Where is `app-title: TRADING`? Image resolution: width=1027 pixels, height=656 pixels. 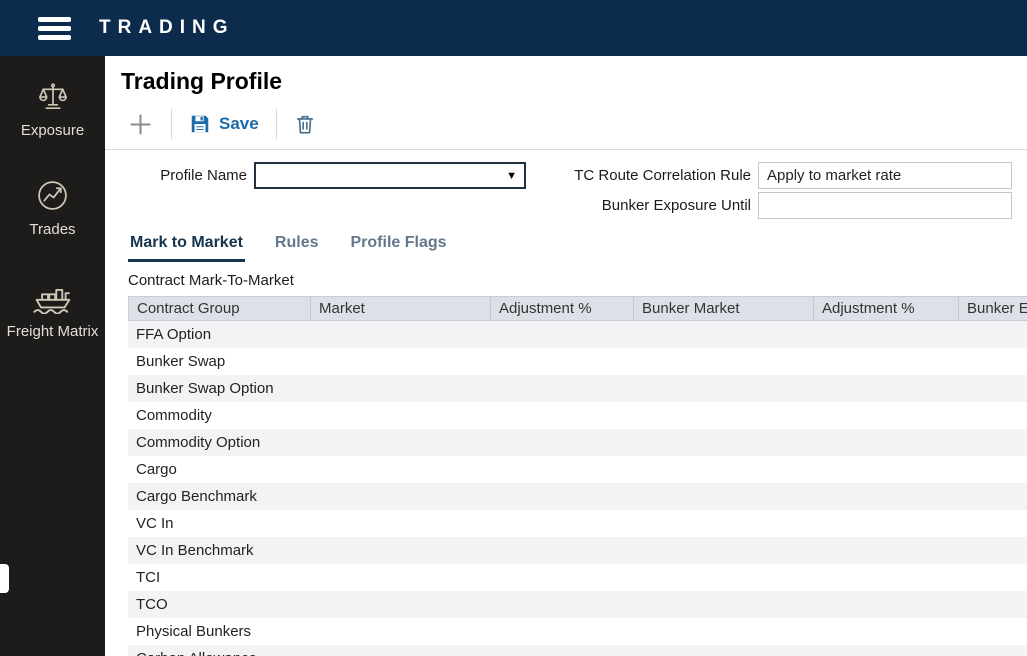
app-title: TRADING is located at coordinates (167, 27).